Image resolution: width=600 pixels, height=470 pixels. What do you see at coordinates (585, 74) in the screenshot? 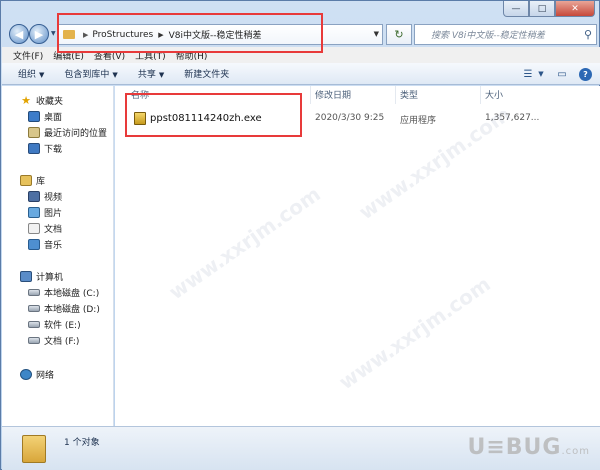
I see `help-icon: ?` at bounding box center [585, 74].